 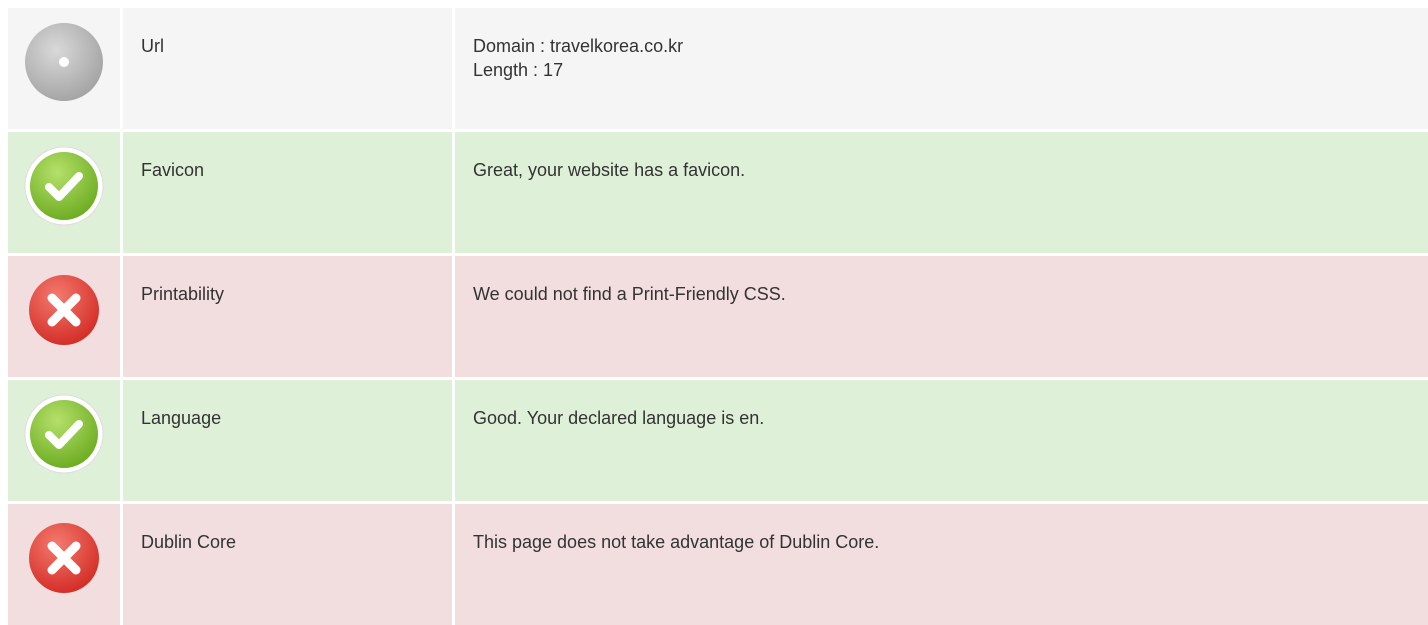 What do you see at coordinates (629, 294) in the screenshot?
I see `result-text: We could not find a Print-Friendly CSS.` at bounding box center [629, 294].